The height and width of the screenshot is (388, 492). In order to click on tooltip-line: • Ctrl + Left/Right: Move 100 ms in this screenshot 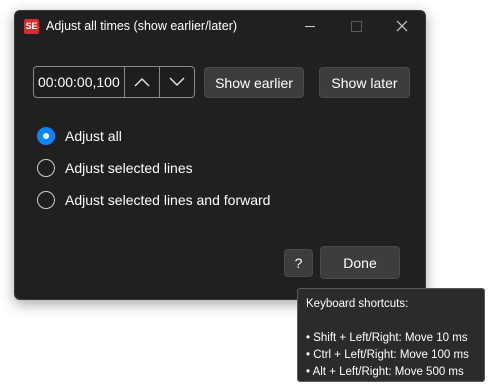, I will do `click(387, 355)`.